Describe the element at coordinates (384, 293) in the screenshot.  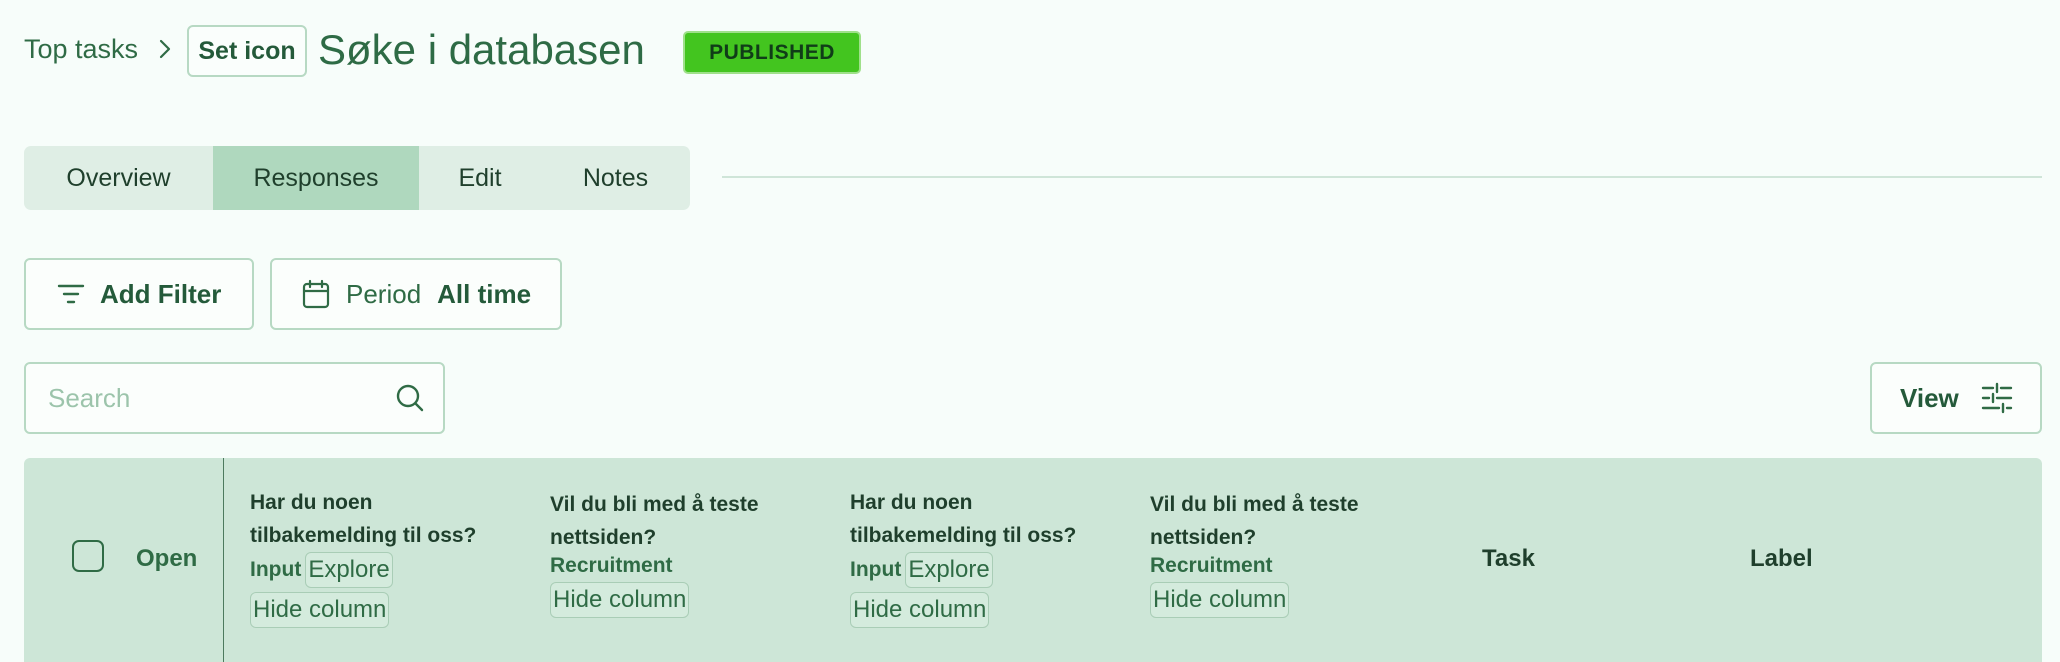
I see `period-label: Period` at that location.